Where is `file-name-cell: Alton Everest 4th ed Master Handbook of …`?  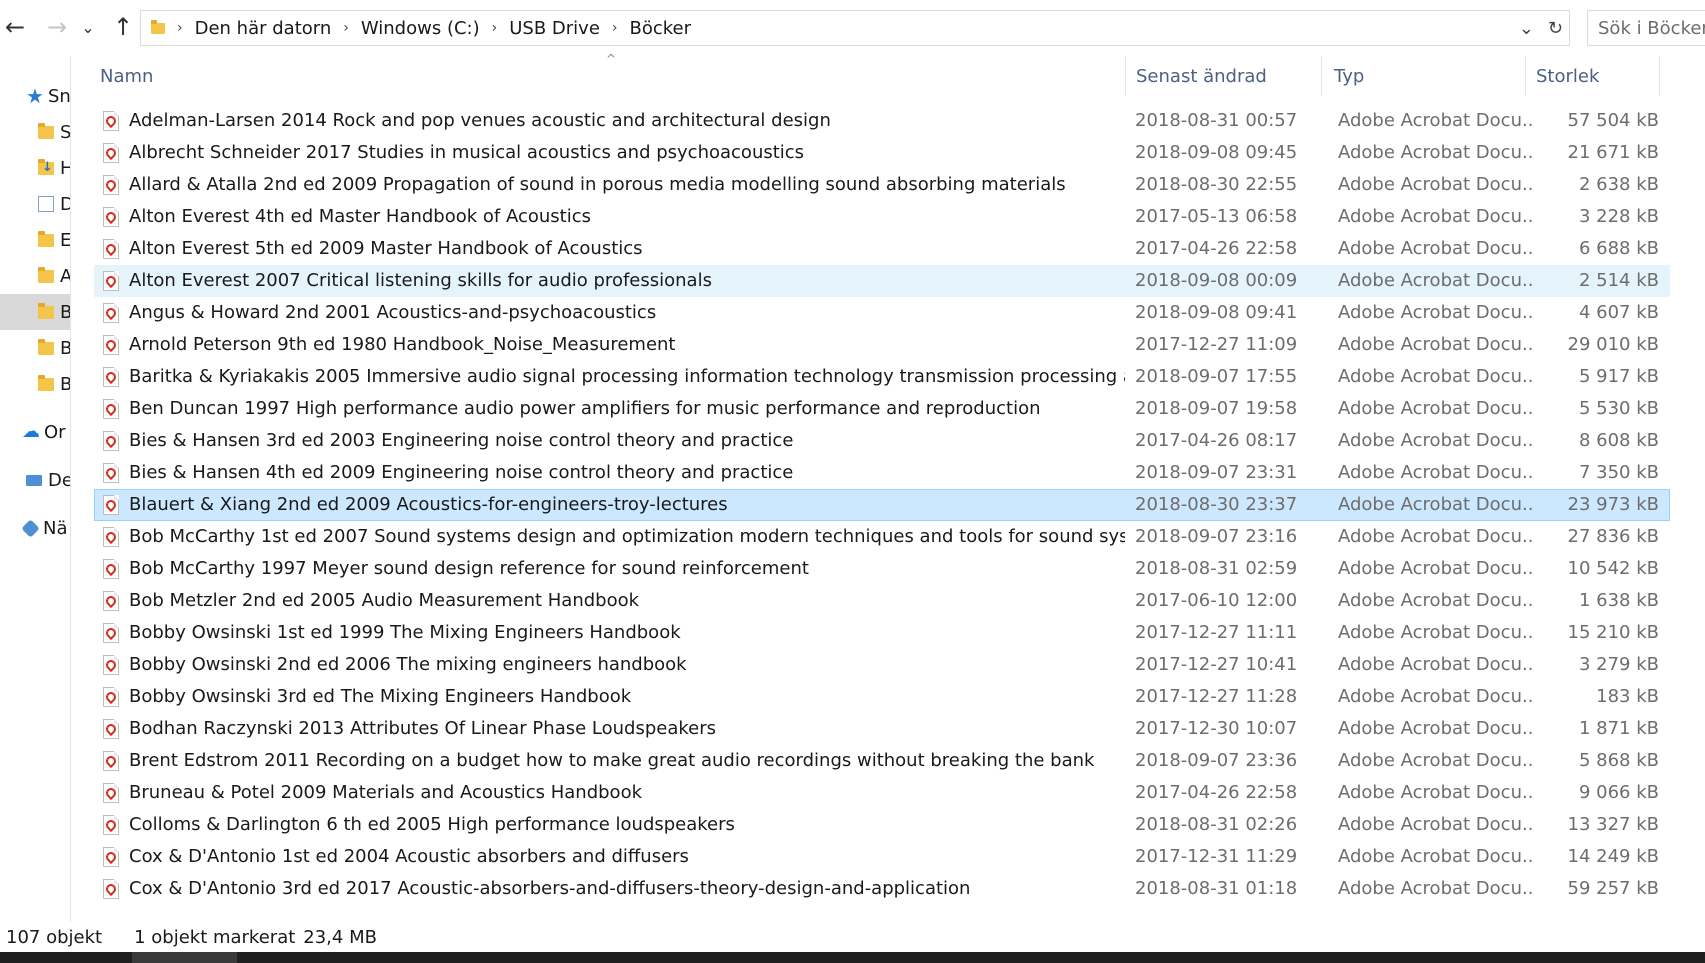 file-name-cell: Alton Everest 4th ed Master Handbook of … is located at coordinates (610, 217).